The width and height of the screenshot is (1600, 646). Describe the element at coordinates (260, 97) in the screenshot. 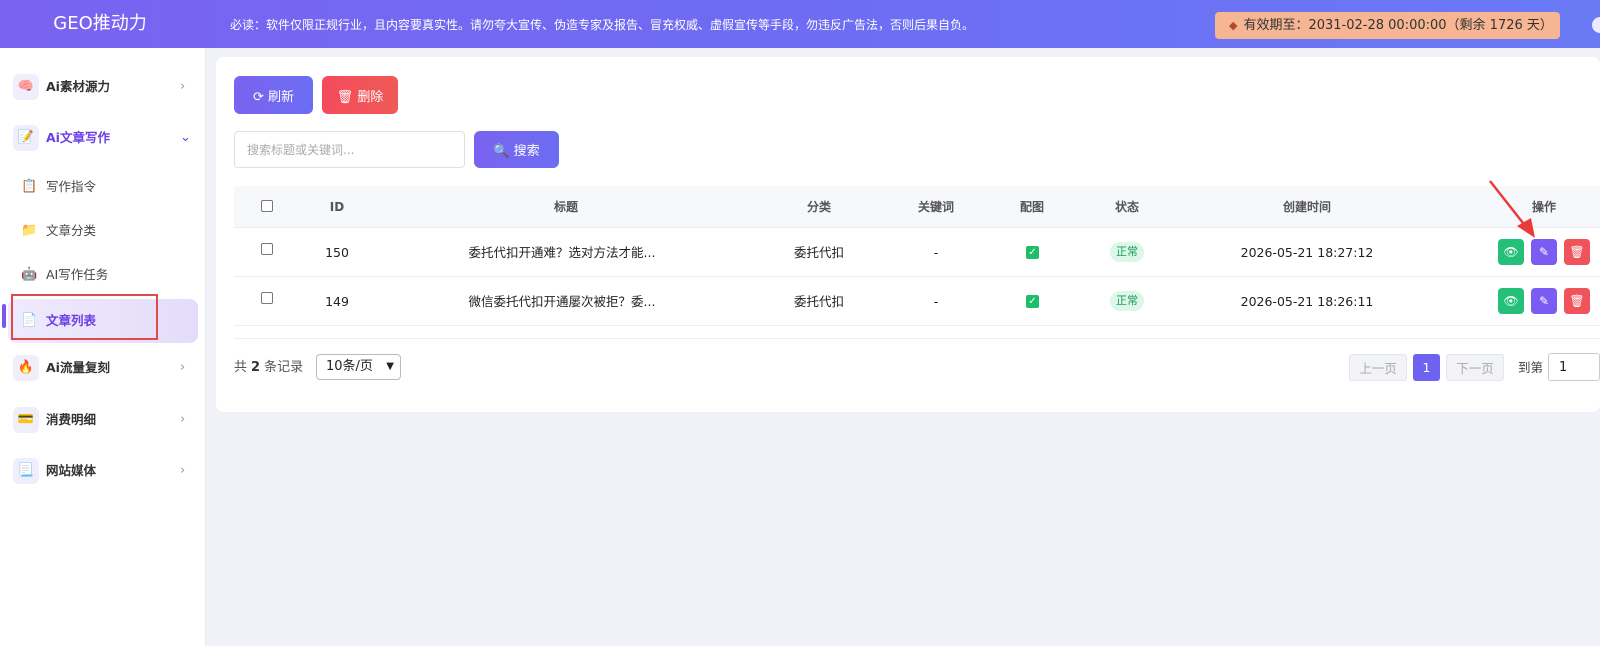

I see `refresh-icon: ⟳` at that location.